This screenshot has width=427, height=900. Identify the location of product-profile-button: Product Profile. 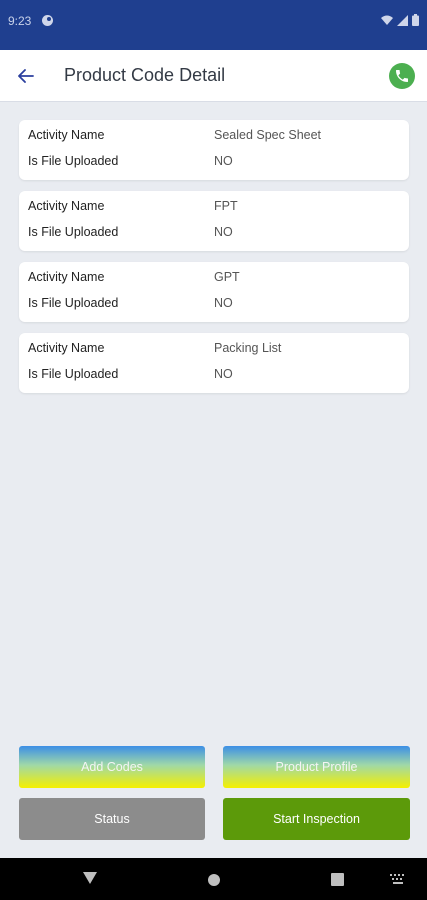
(316, 767).